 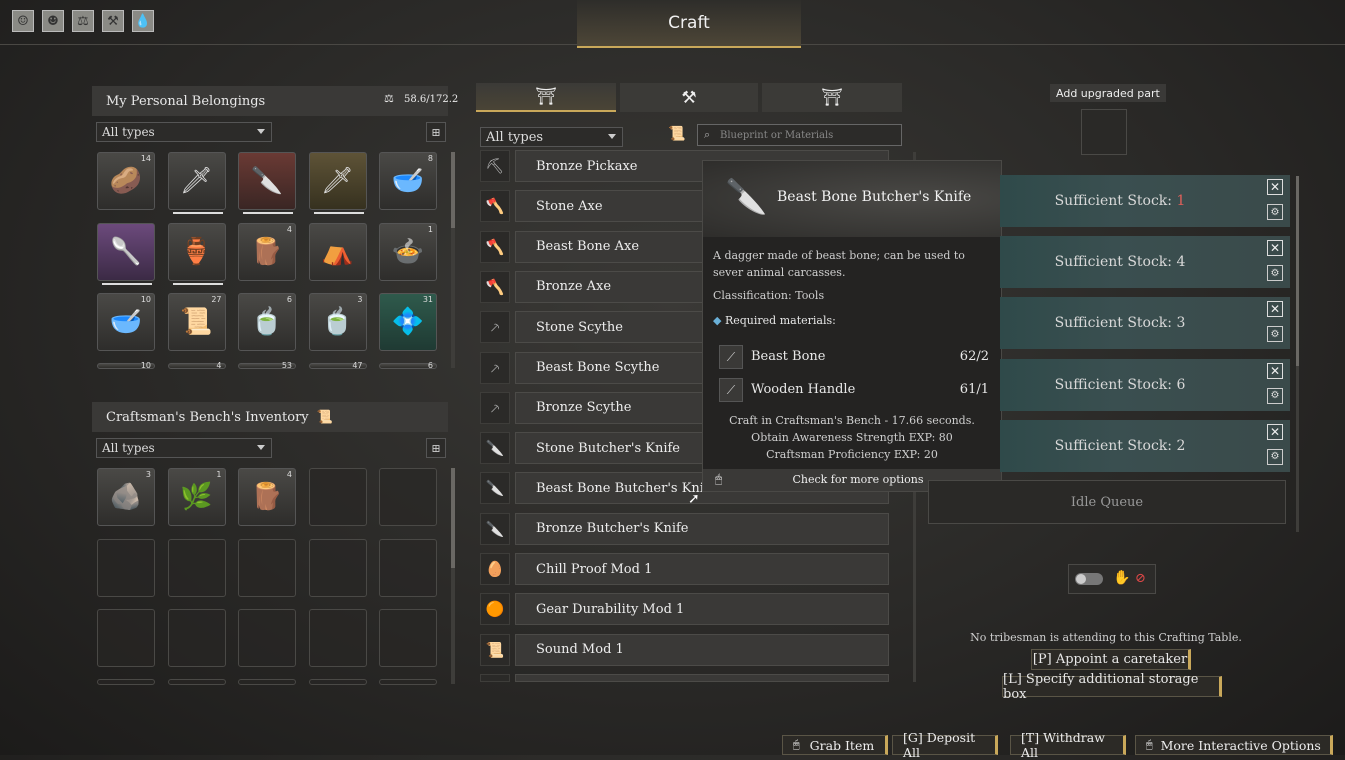 I want to click on inventory-slot: 🥔 14, so click(x=126, y=181).